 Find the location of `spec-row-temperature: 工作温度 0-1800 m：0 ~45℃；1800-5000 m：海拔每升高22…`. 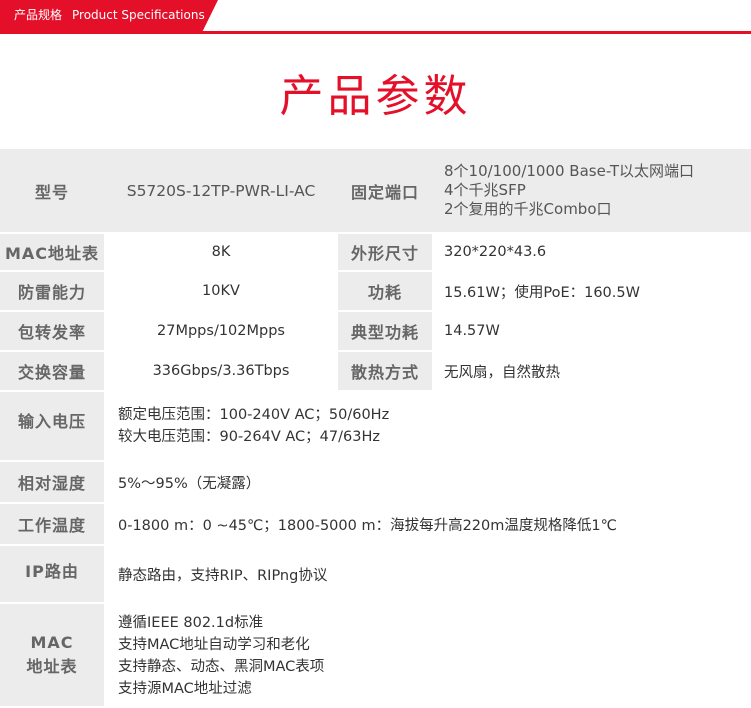

spec-row-temperature: 工作温度 0-1800 m：0 ~45℃；1800-5000 m：海拔每升高22… is located at coordinates (375, 524).